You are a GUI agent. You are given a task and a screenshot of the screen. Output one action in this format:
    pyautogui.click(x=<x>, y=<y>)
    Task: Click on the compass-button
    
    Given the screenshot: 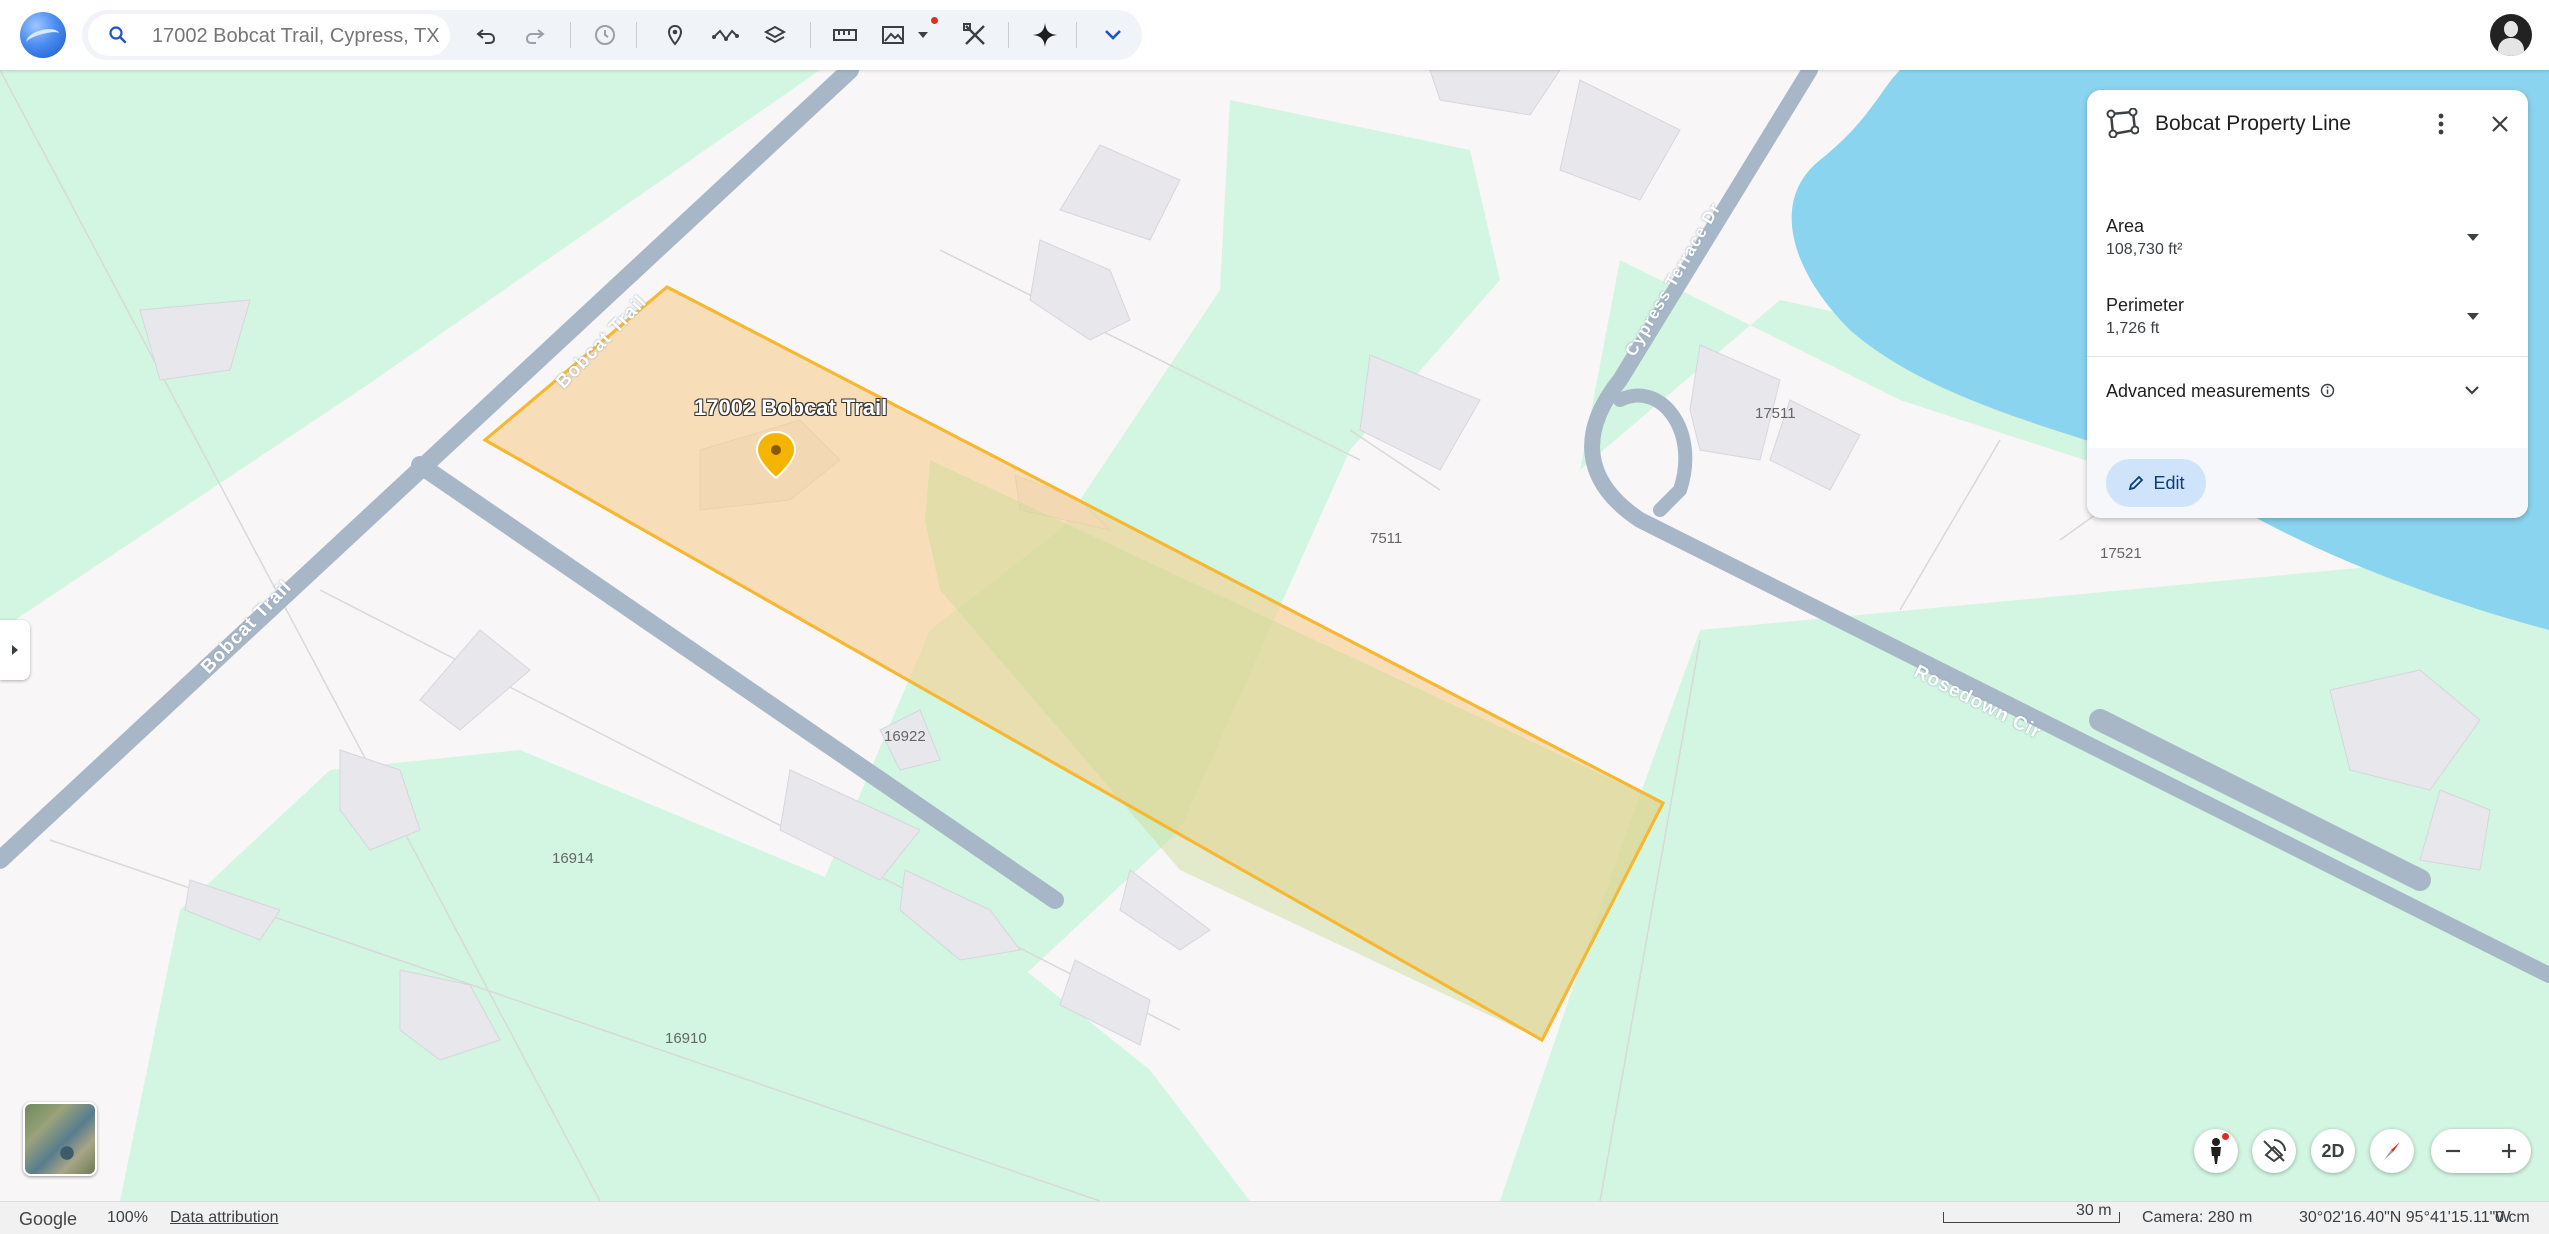 What is the action you would take?
    pyautogui.click(x=2392, y=1151)
    